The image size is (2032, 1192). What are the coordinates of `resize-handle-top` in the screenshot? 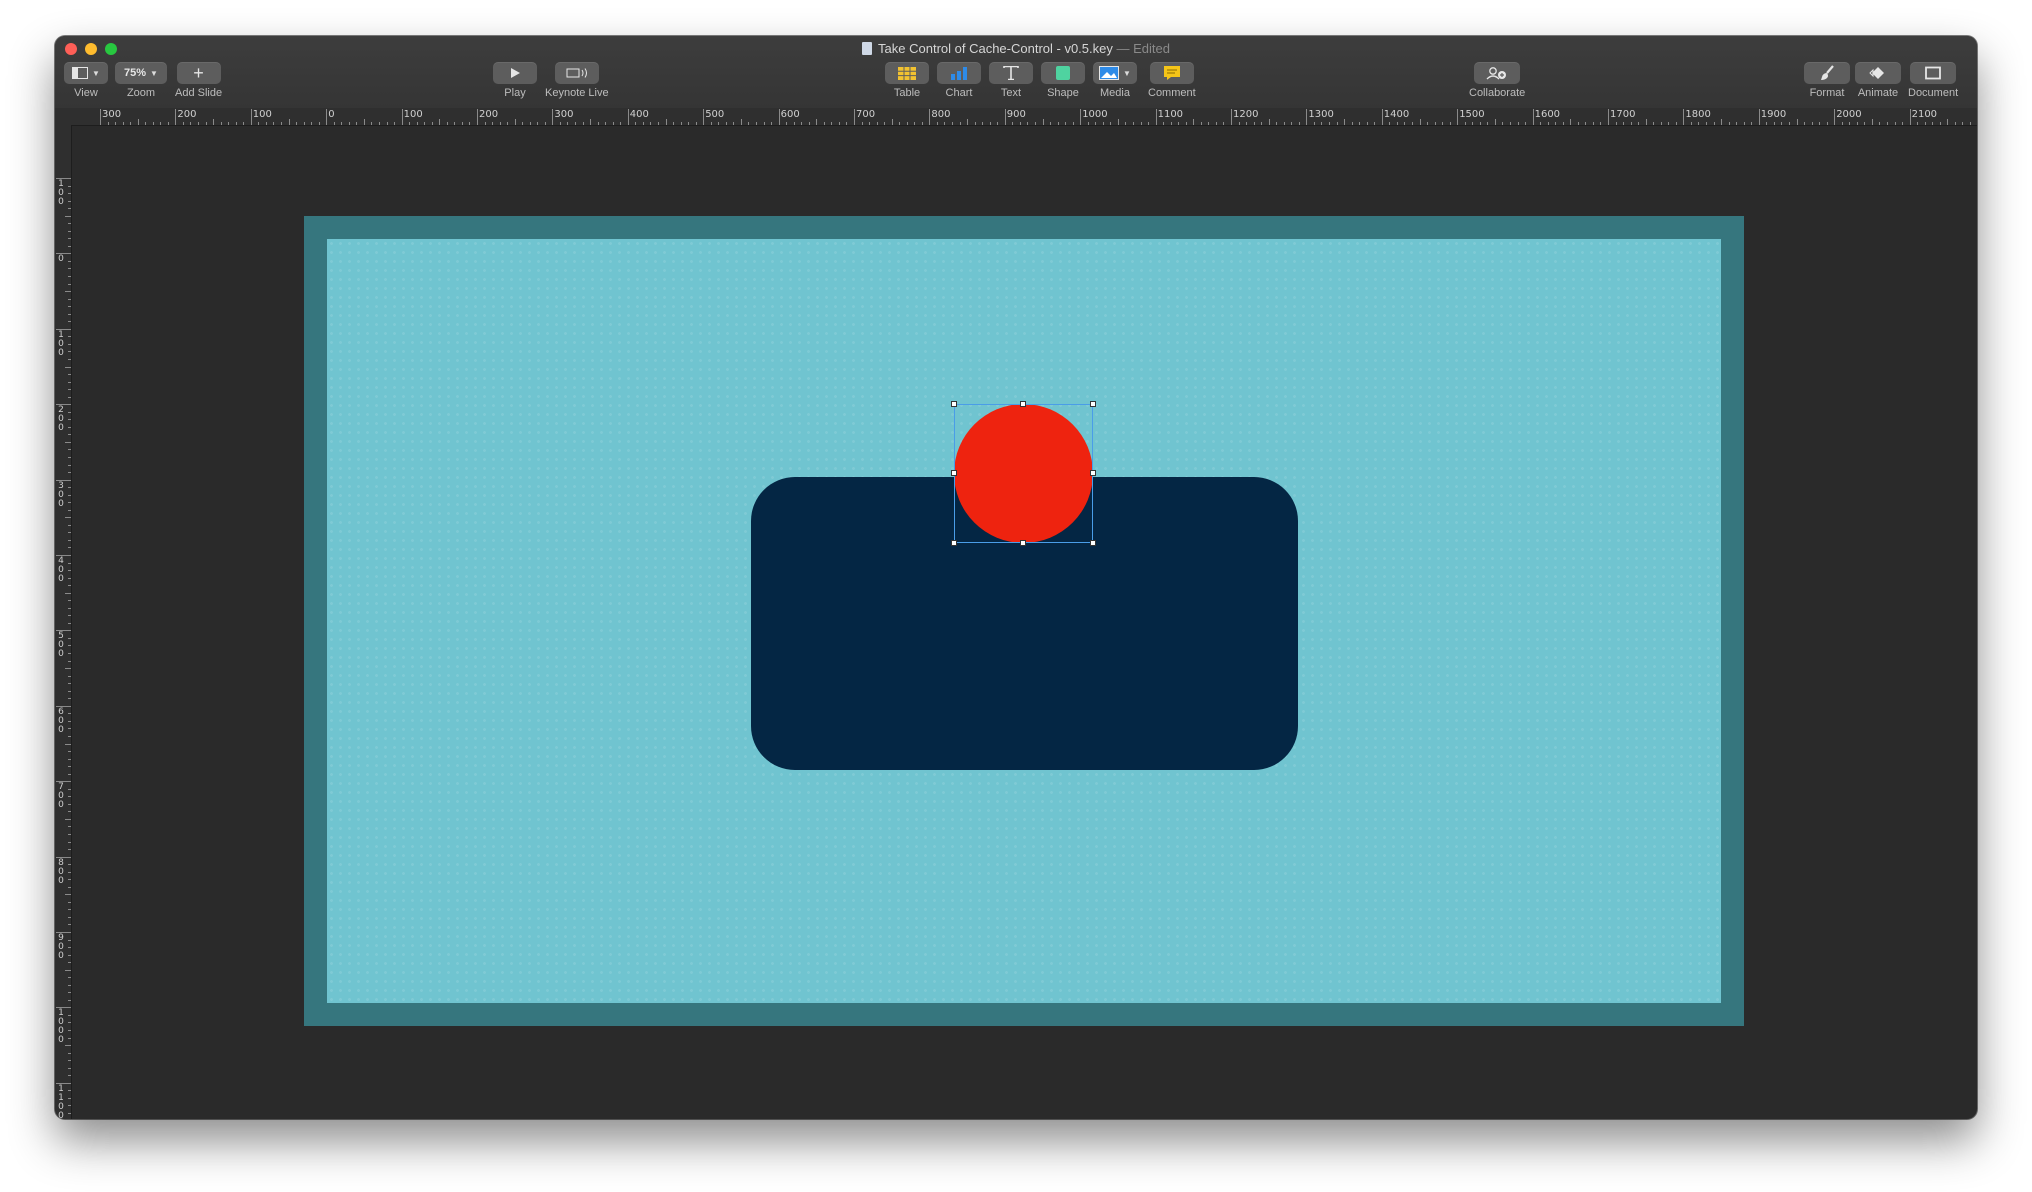 It's located at (1023, 404).